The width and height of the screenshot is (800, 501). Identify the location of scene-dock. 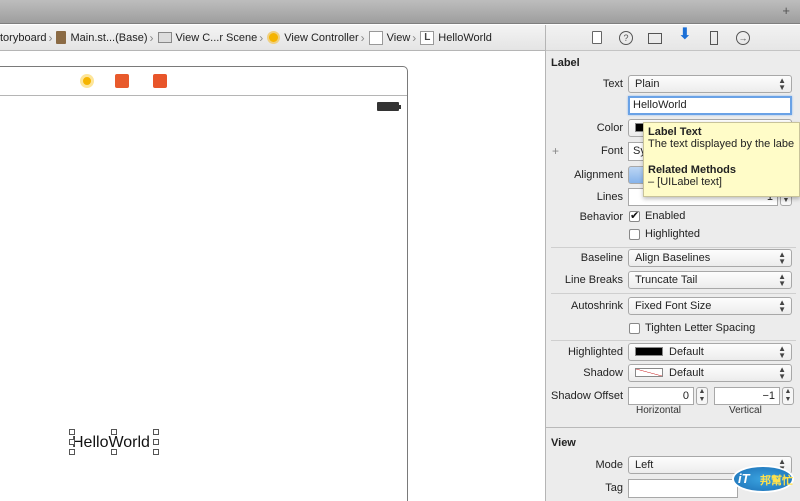
(203, 81).